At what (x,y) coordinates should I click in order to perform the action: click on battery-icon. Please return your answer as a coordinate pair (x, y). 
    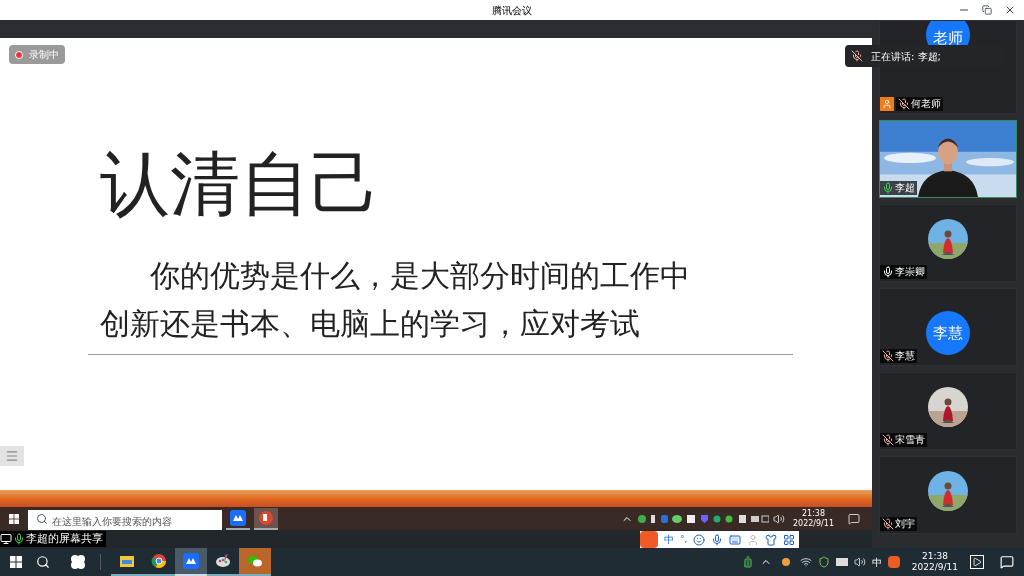
    Looking at the image, I should click on (747, 562).